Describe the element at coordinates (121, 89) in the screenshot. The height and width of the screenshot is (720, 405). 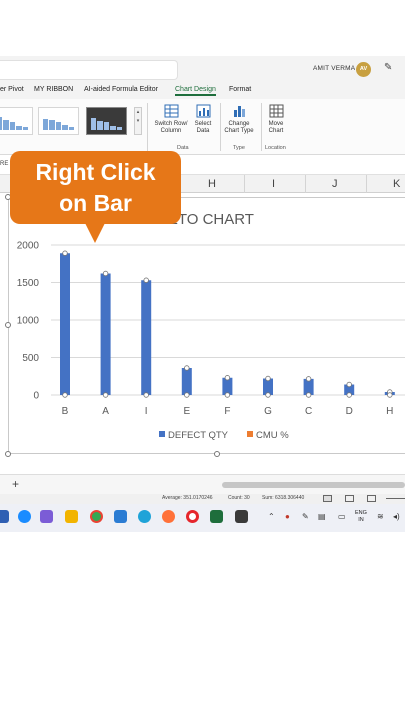
I see `tab-ai-formula-editor: AI-aided Formula Editor` at that location.